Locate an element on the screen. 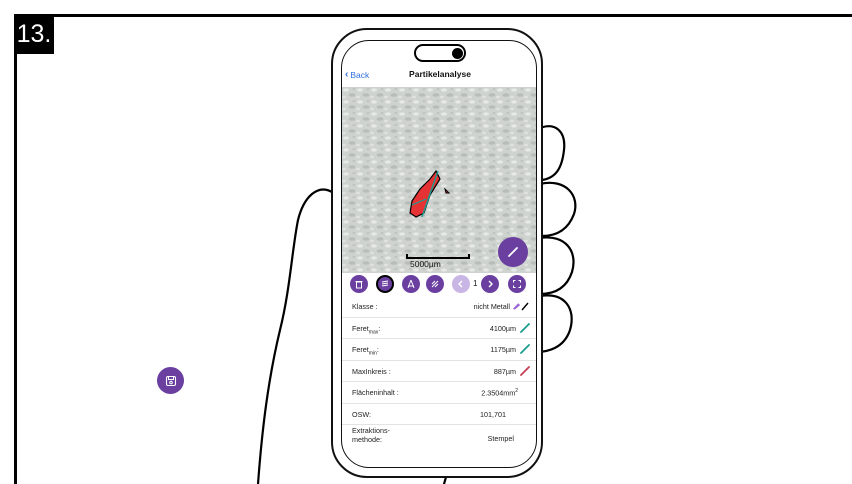 The image size is (852, 484). property-value: 1175µm is located at coordinates (503, 349).